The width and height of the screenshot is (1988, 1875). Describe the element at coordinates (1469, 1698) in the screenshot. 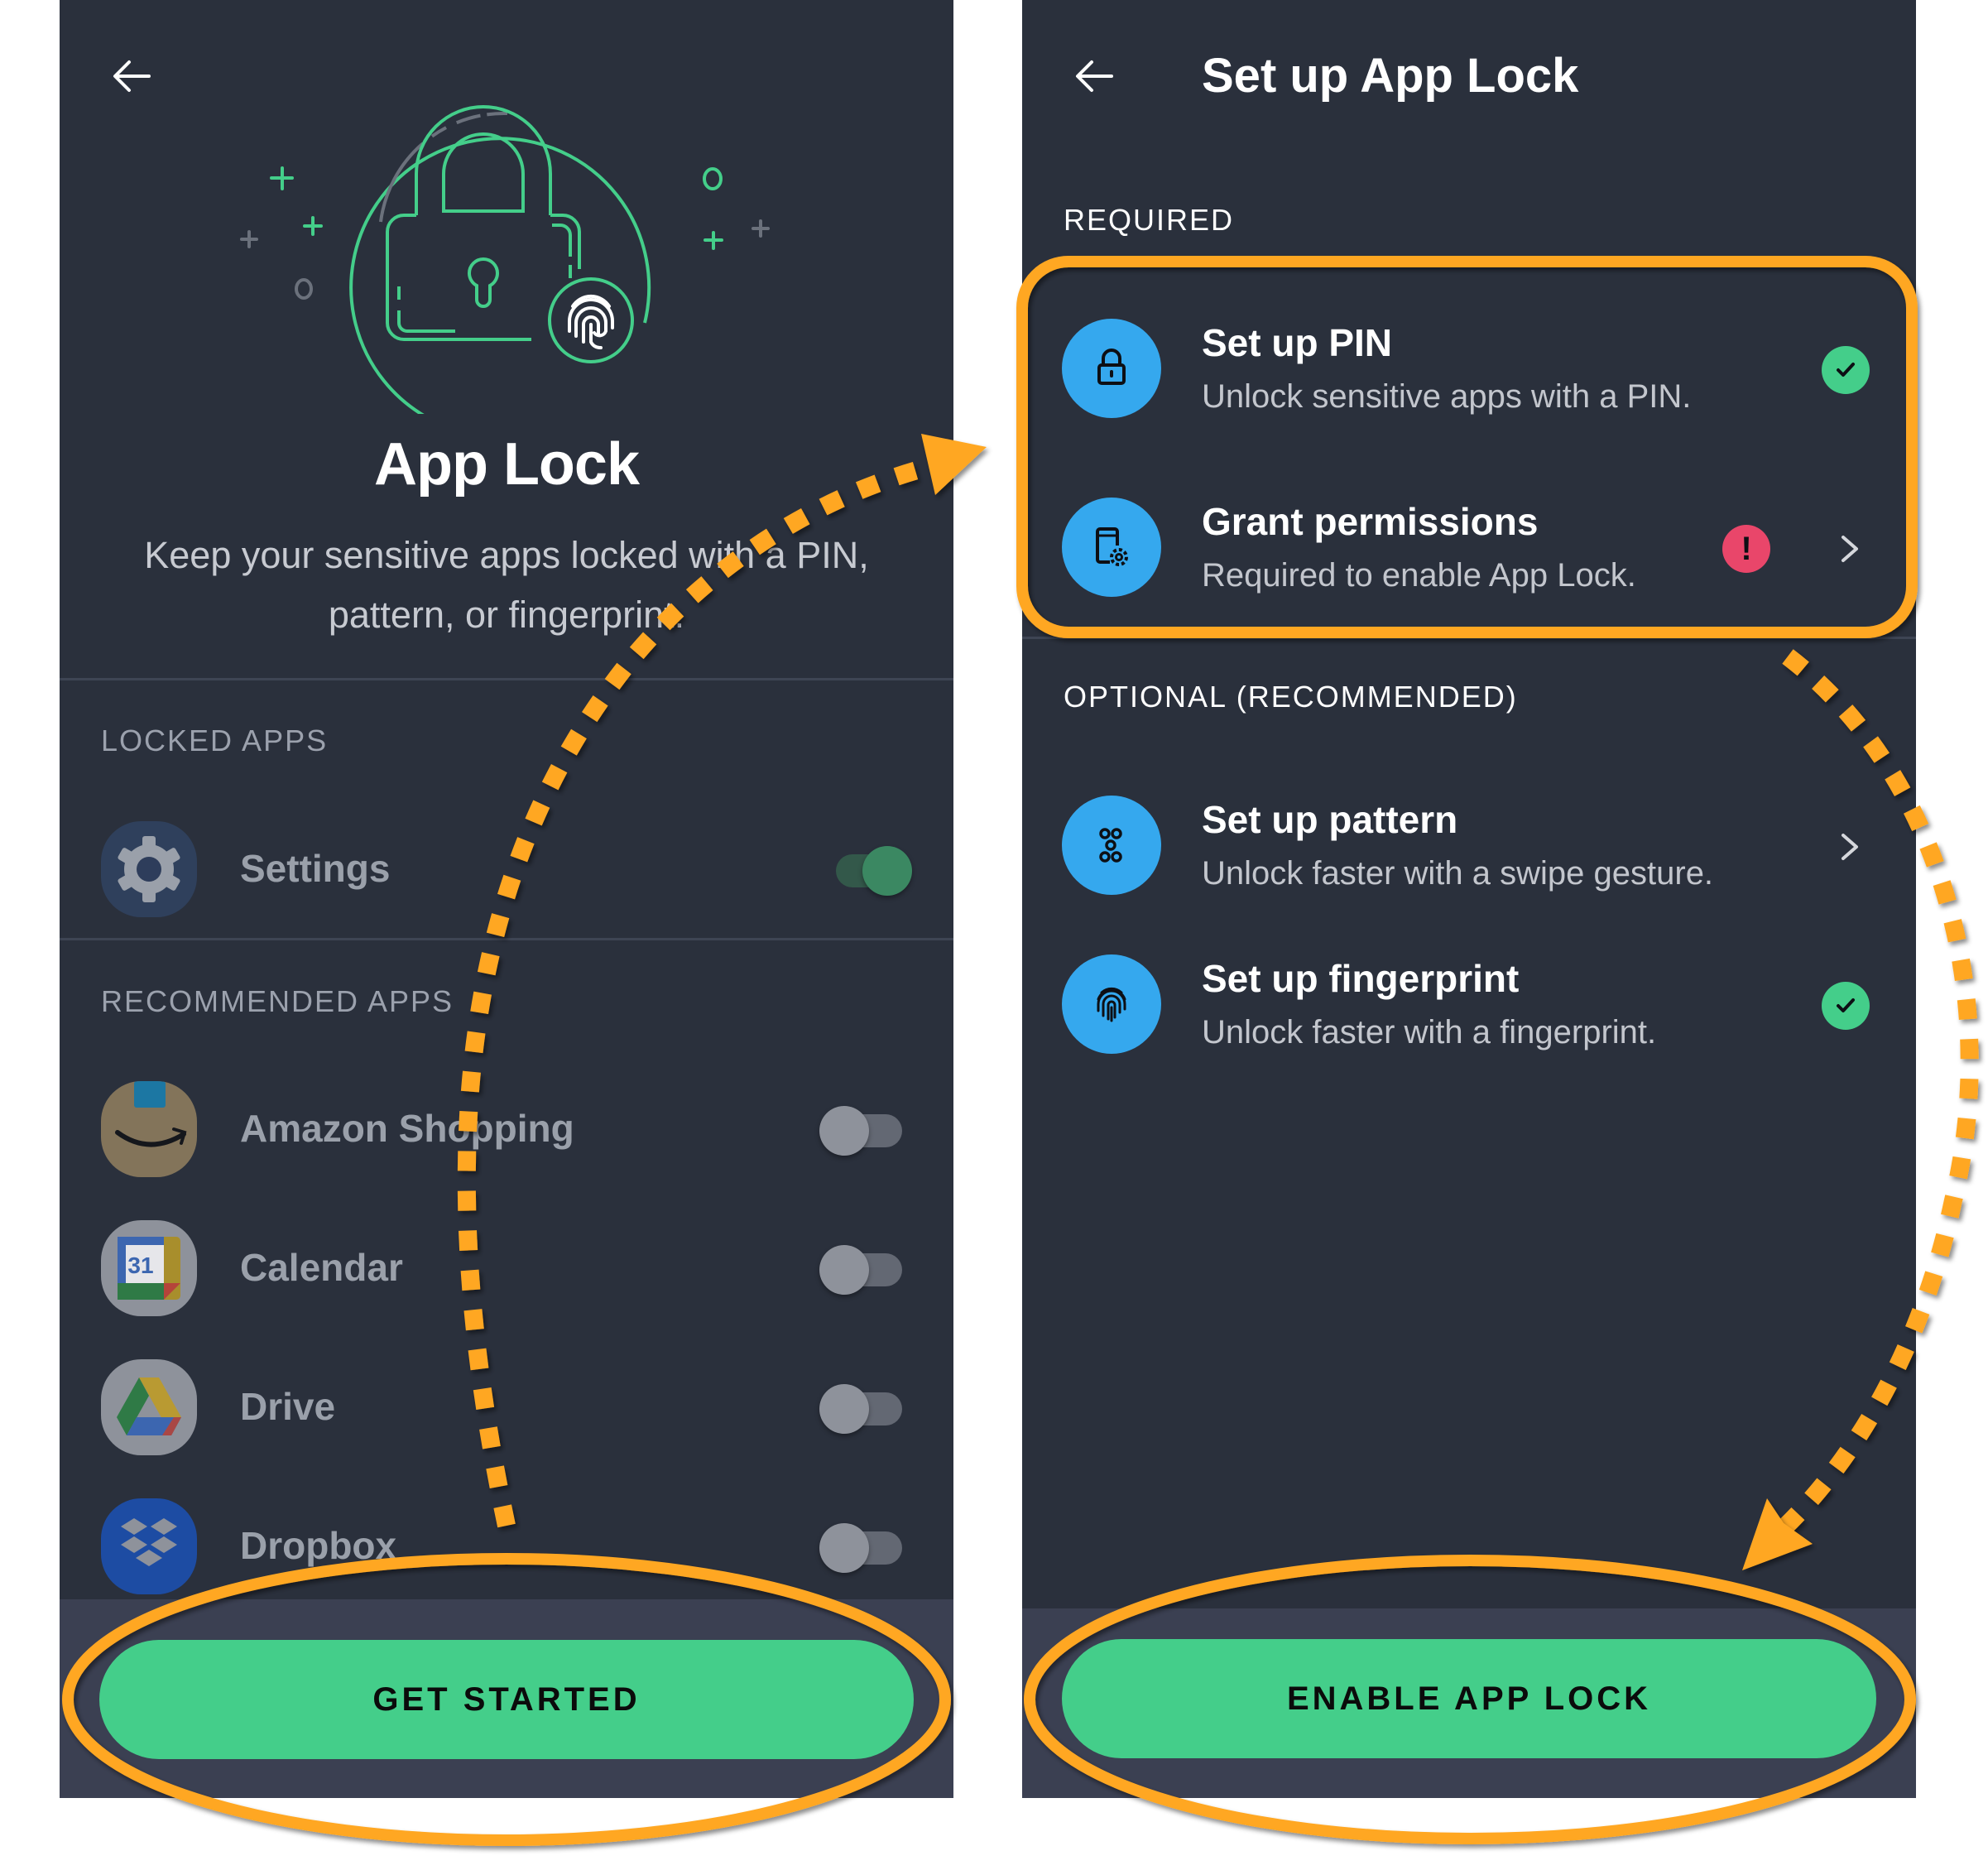

I see `enable-app-lock-button: ENABLE APP LOCK` at that location.